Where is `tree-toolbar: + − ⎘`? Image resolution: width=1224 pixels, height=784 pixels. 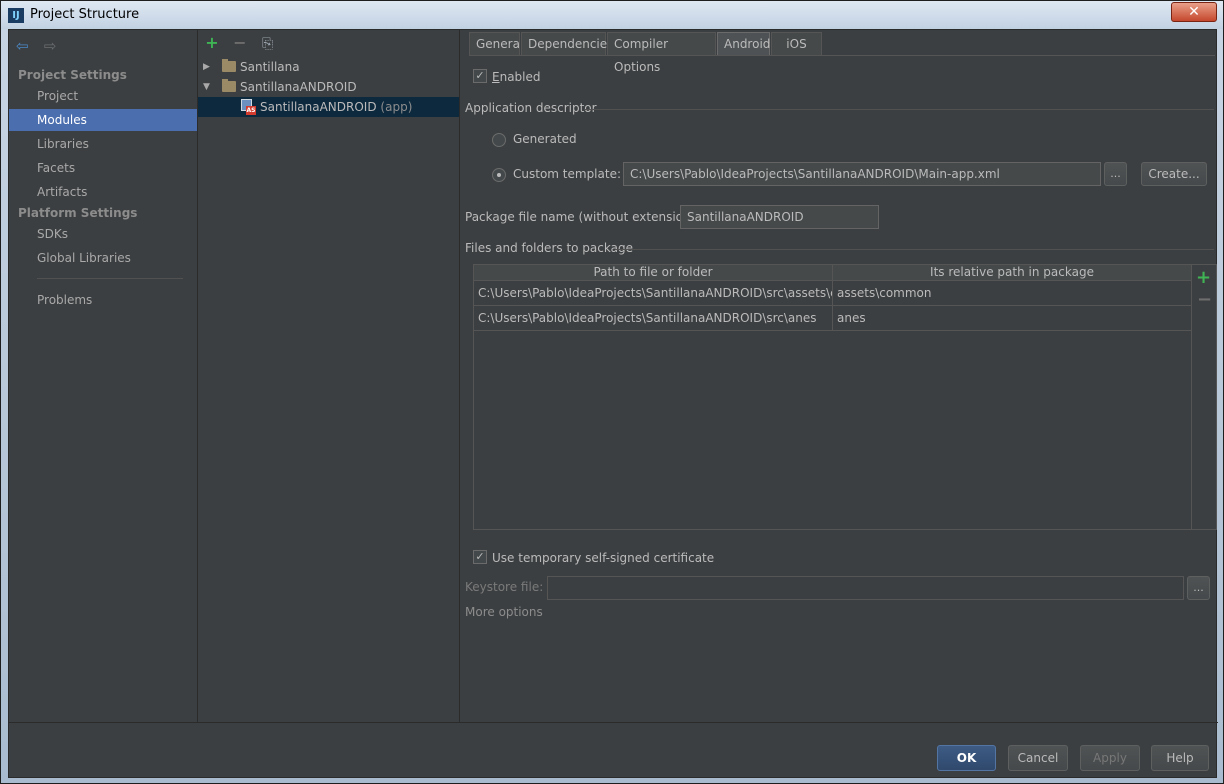
tree-toolbar: + − ⎘ is located at coordinates (243, 44).